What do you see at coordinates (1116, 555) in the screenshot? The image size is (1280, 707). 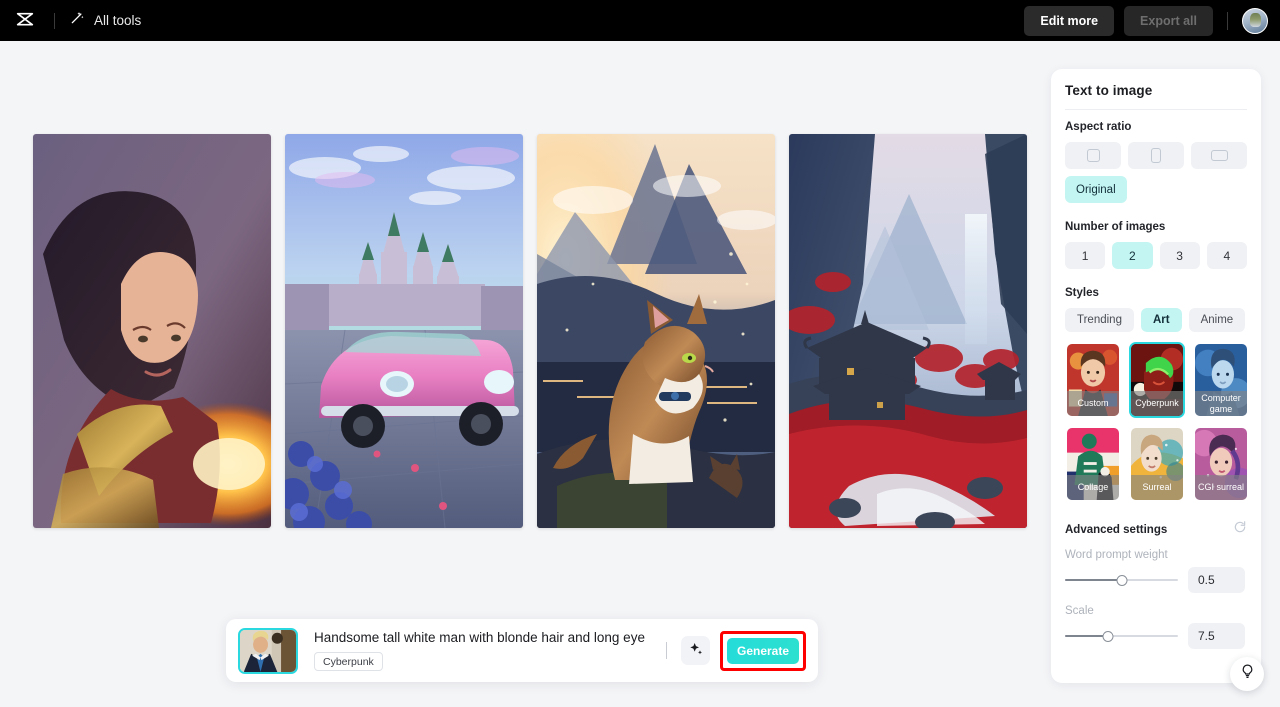 I see `word-prompt-weight-label: Word prompt weight` at bounding box center [1116, 555].